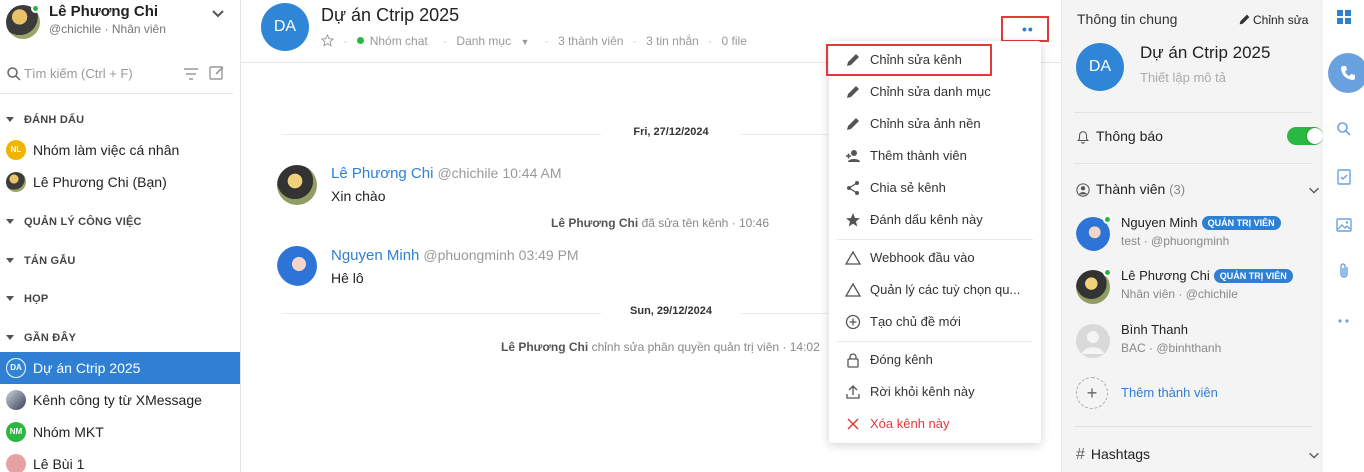 The height and width of the screenshot is (472, 1364). I want to click on sidebar-item-ctrip-2025: DA Dự án Ctrip 2025, so click(120, 368).